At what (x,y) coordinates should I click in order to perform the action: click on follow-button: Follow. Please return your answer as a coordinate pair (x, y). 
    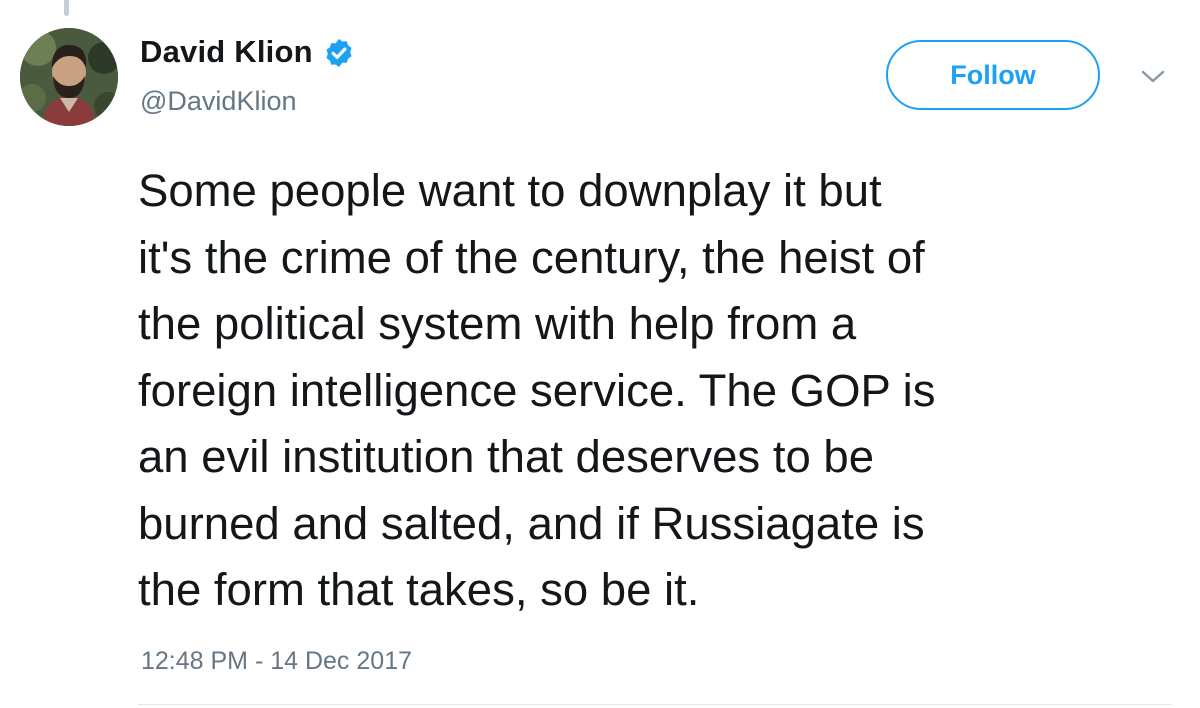
    Looking at the image, I should click on (993, 75).